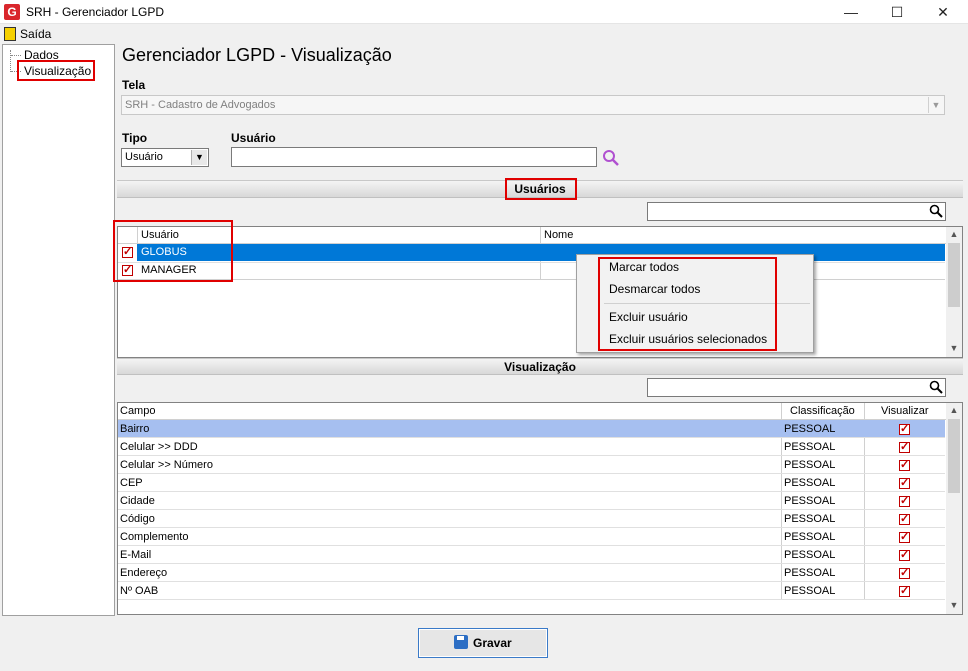 This screenshot has width=968, height=671. I want to click on minimize-button: —, so click(851, 12).